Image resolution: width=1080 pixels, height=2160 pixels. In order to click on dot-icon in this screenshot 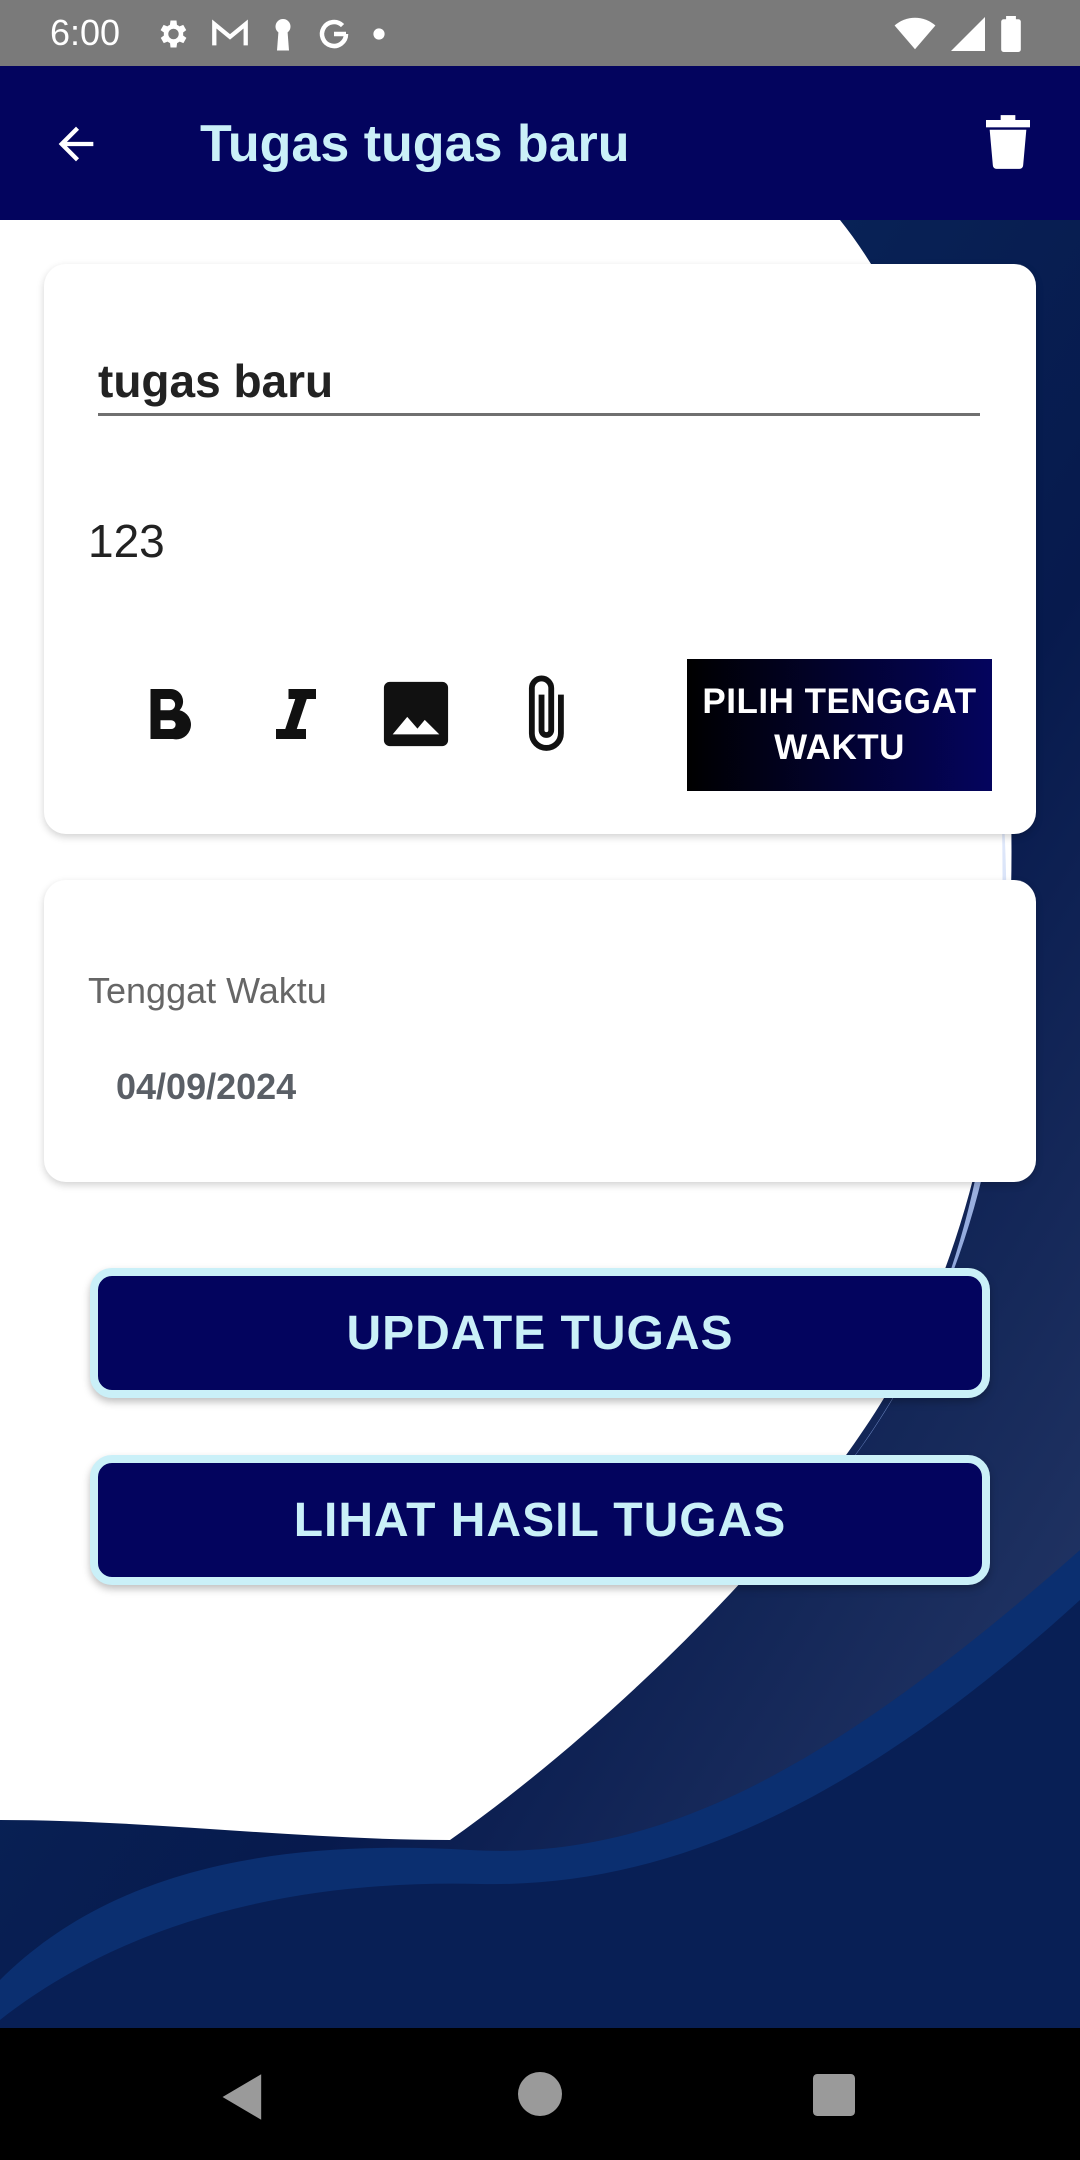, I will do `click(379, 34)`.